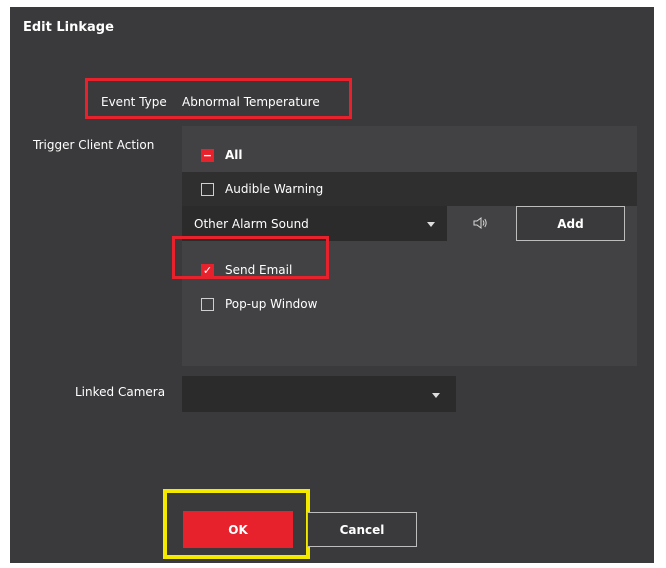 The image size is (666, 568). I want to click on cancel-button: Cancel, so click(362, 529).